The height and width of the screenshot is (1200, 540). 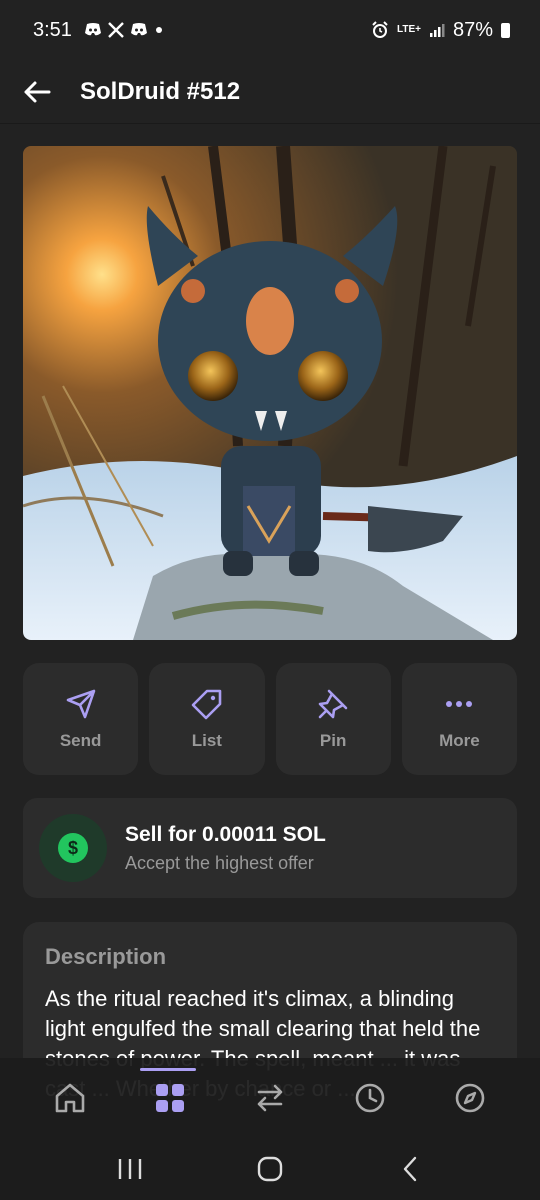 What do you see at coordinates (80, 740) in the screenshot?
I see `send-label: Send` at bounding box center [80, 740].